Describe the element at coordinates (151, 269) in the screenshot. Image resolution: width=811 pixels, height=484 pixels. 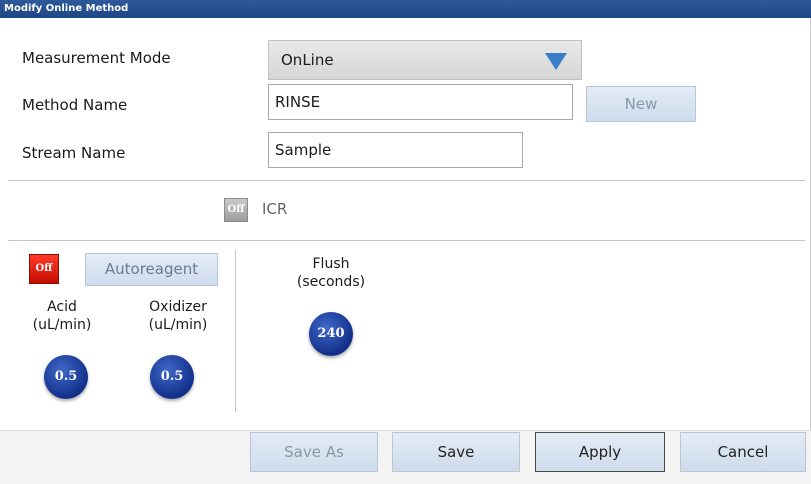
I see `autoreagent-button: Autoreagent` at that location.